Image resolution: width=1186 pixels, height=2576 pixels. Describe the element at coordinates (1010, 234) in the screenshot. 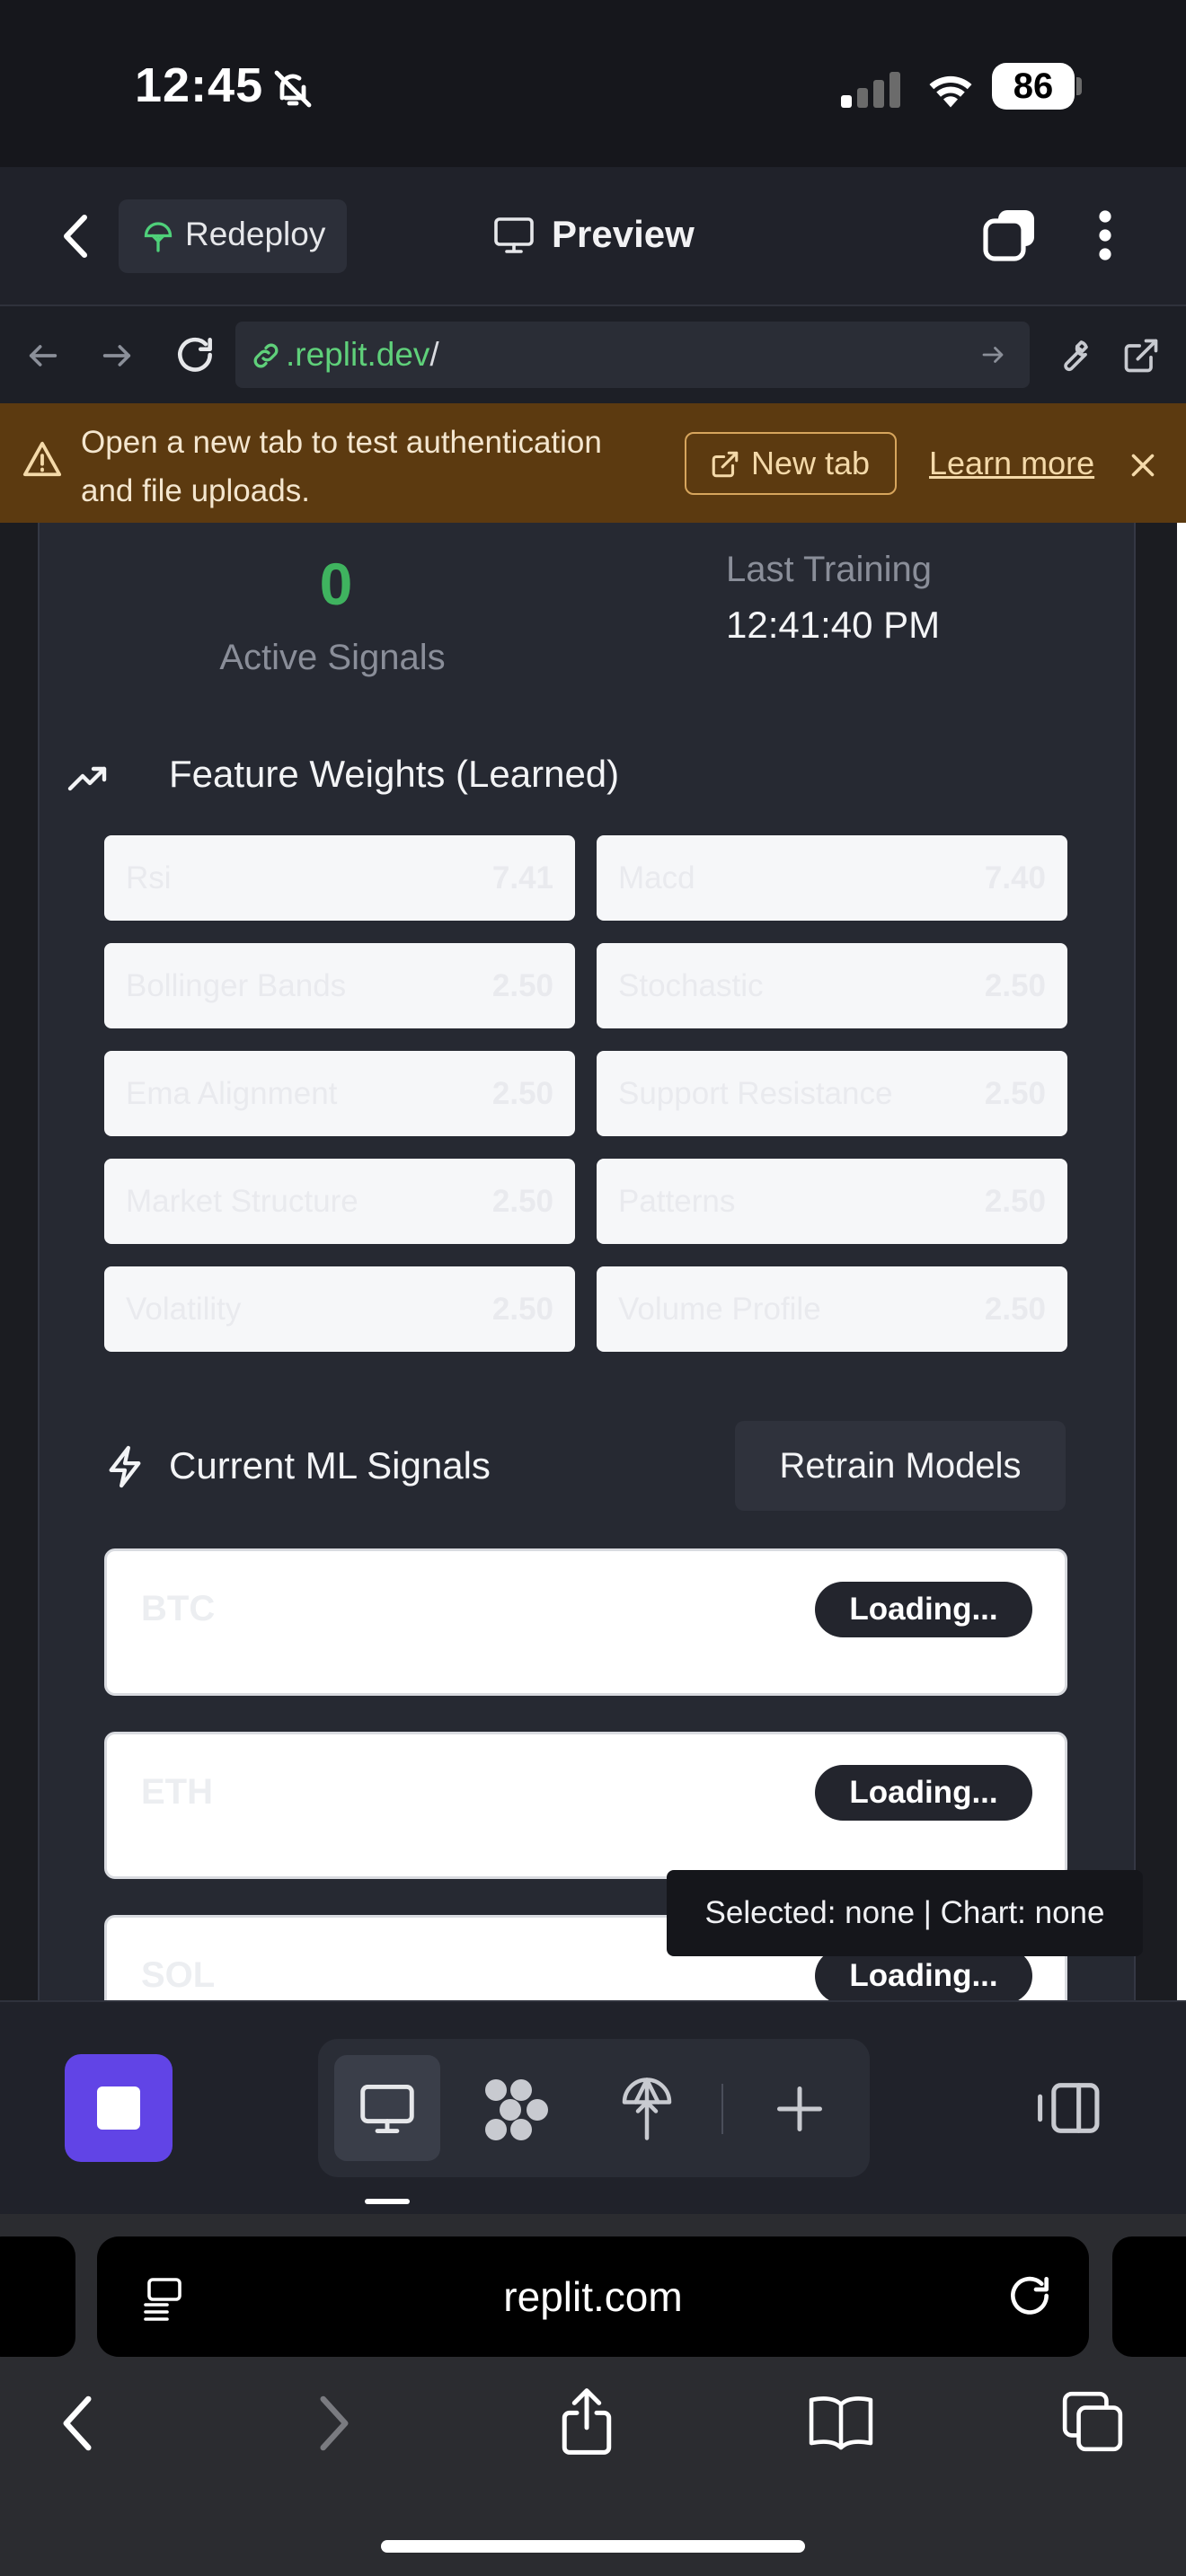

I see `tabs-icon` at that location.